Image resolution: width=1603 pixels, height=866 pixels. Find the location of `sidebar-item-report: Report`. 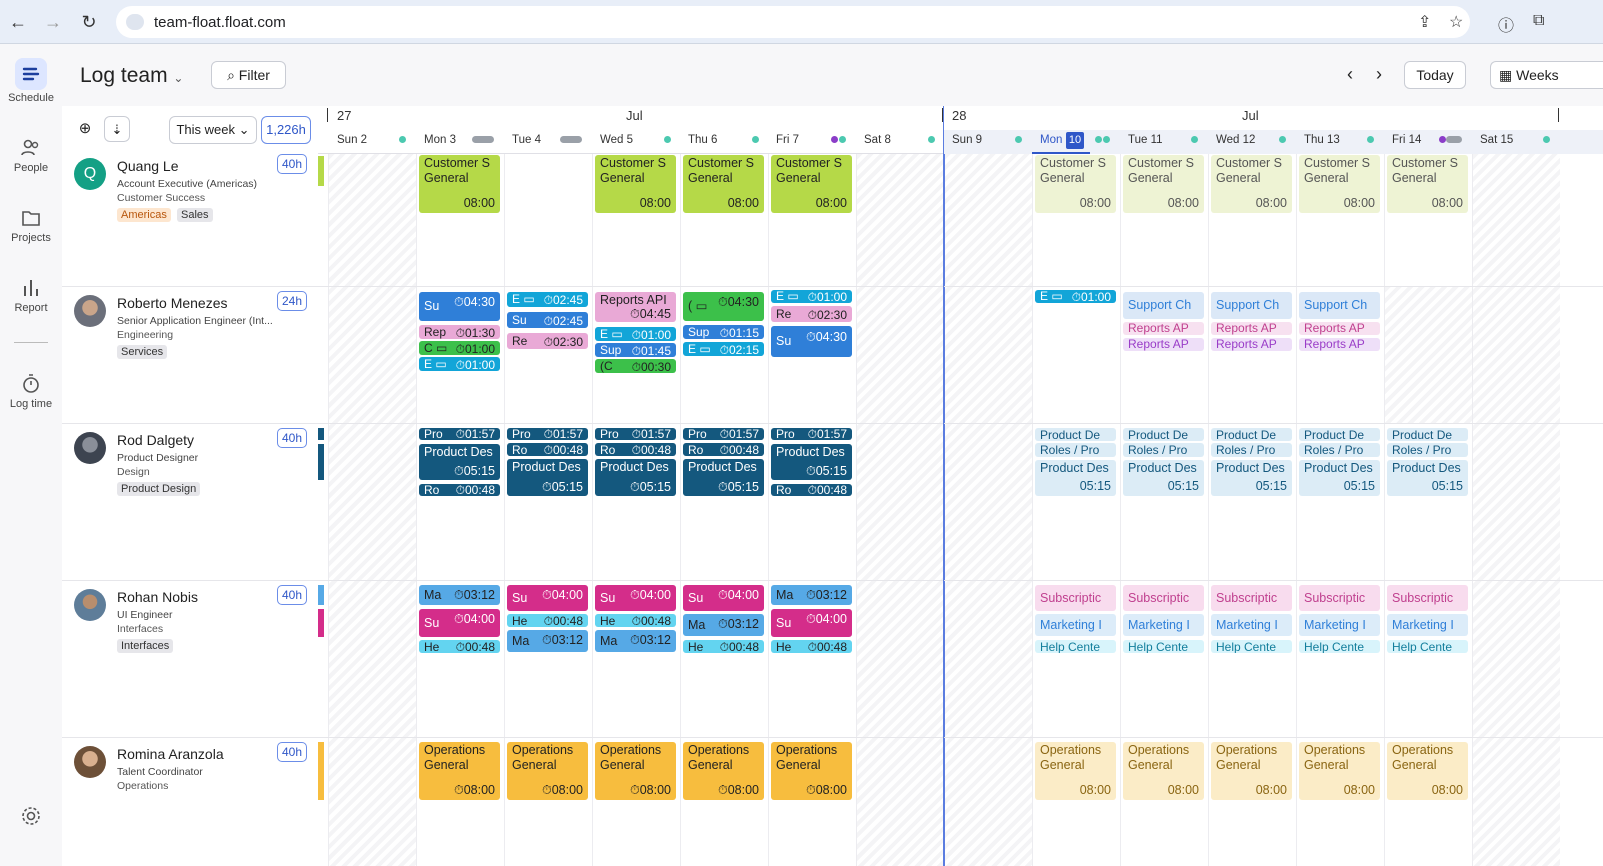

sidebar-item-report: Report is located at coordinates (31, 295).